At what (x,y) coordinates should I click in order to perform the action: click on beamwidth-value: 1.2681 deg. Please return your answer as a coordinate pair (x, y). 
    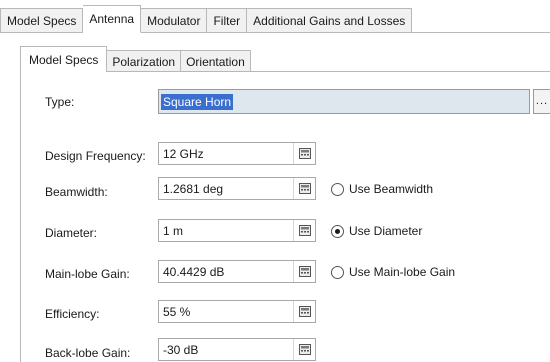
    Looking at the image, I should click on (193, 188).